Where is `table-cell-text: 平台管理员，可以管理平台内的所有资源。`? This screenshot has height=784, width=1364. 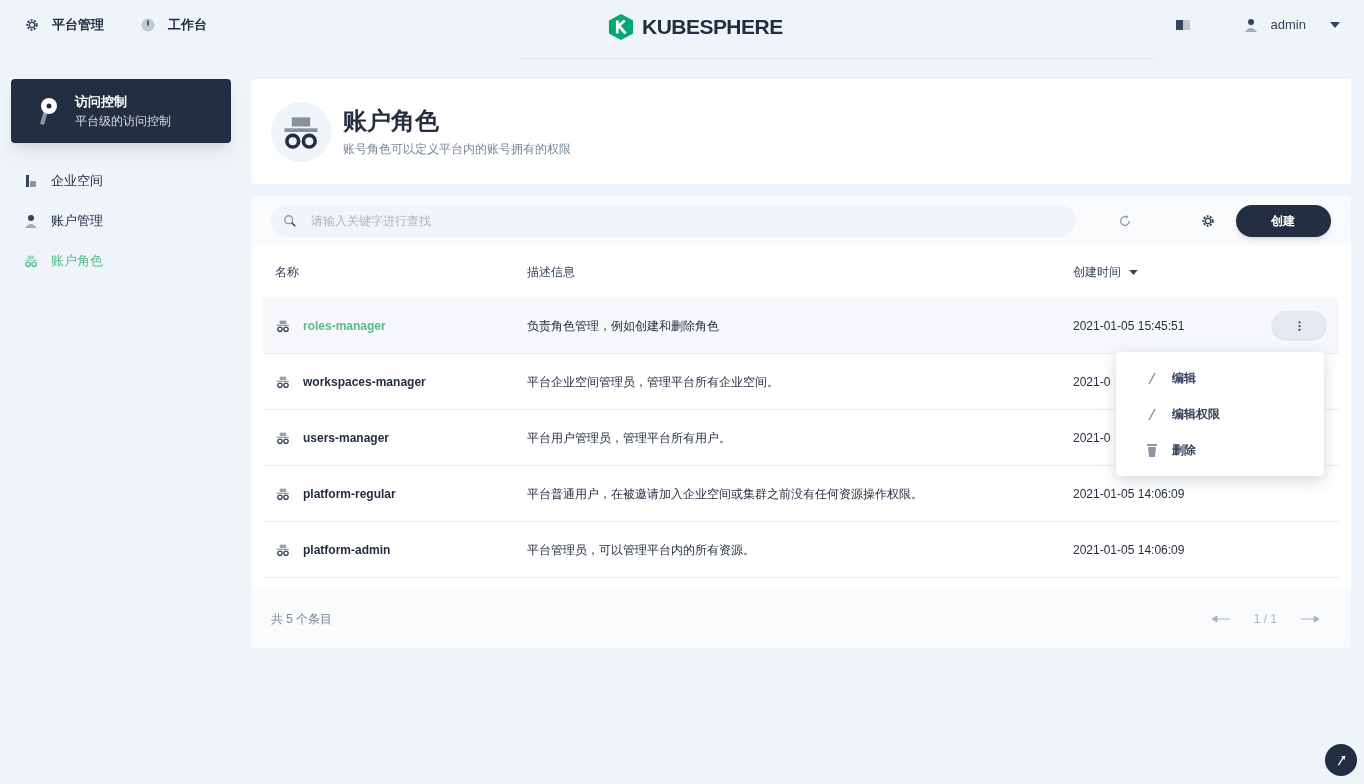 table-cell-text: 平台管理员，可以管理平台内的所有资源。 is located at coordinates (641, 550).